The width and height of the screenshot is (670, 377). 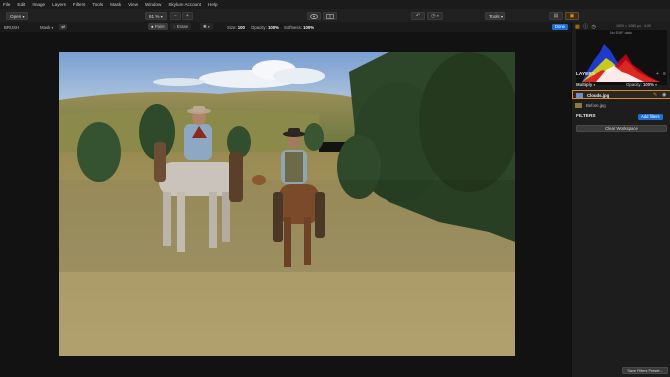 I want to click on tools-label: Tools, so click(x=494, y=16).